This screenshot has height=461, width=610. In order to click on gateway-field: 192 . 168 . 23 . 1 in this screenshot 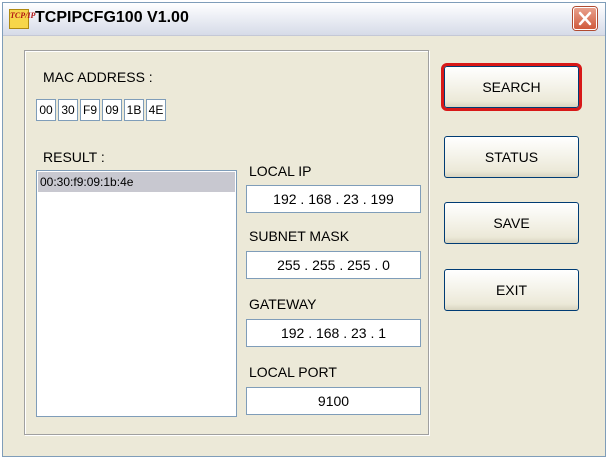, I will do `click(333, 333)`.